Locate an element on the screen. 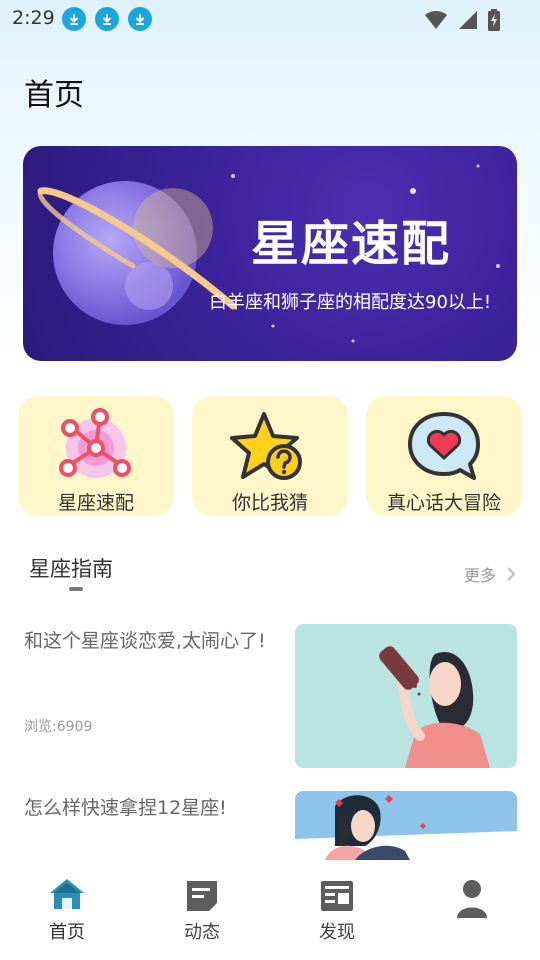 The width and height of the screenshot is (540, 960). chevron-right-icon is located at coordinates (511, 574).